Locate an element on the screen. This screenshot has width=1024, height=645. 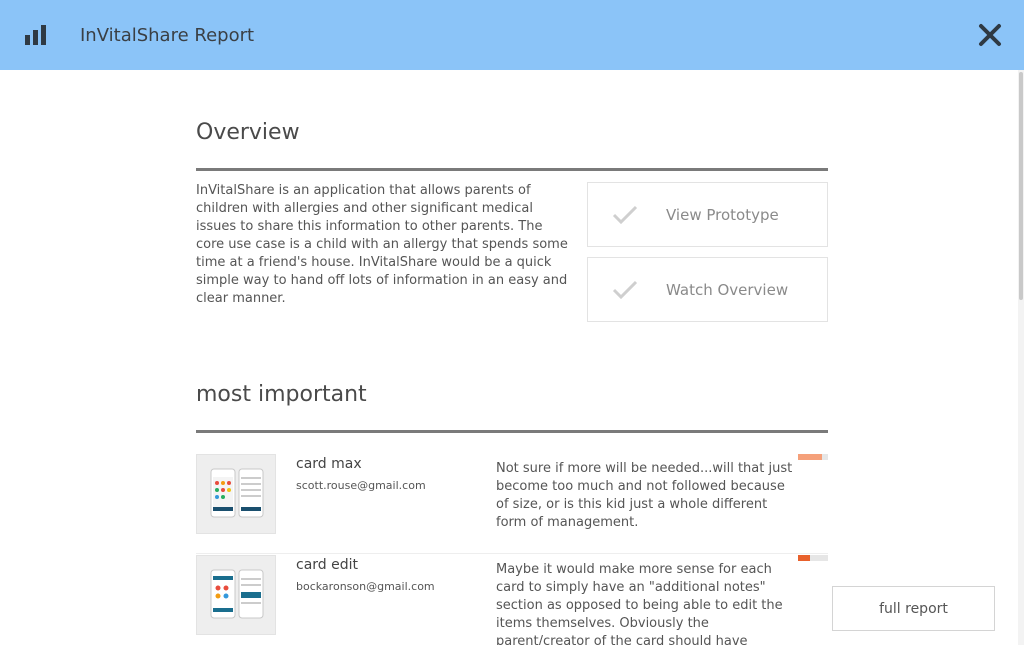
header-bar: InVitalShare Report is located at coordinates (512, 35).